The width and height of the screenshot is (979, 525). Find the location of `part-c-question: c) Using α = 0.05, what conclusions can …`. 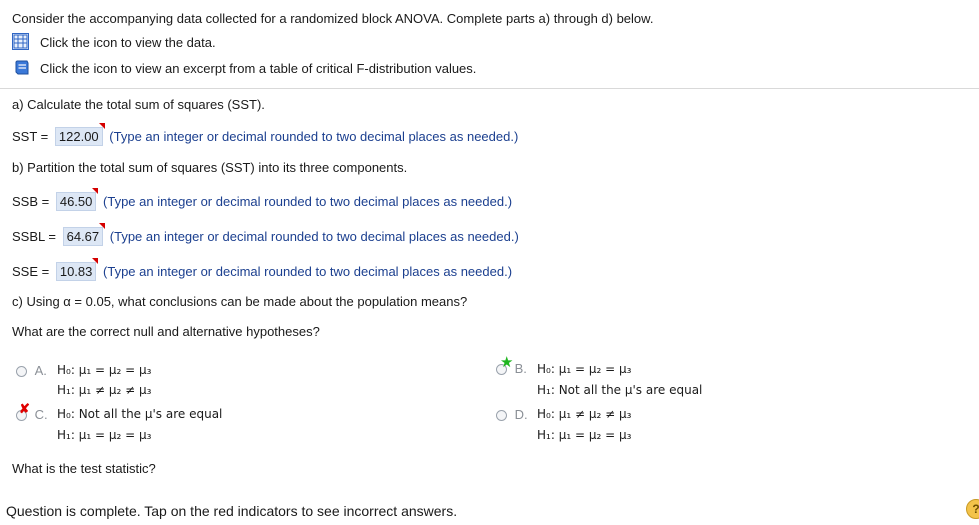

part-c-question: c) Using α = 0.05, what conclusions can … is located at coordinates (240, 301).